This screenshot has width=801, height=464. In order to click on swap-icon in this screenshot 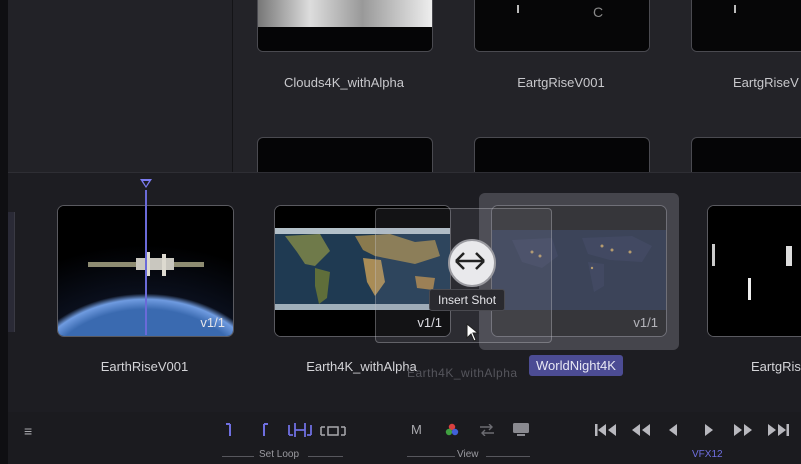, I will do `click(487, 430)`.